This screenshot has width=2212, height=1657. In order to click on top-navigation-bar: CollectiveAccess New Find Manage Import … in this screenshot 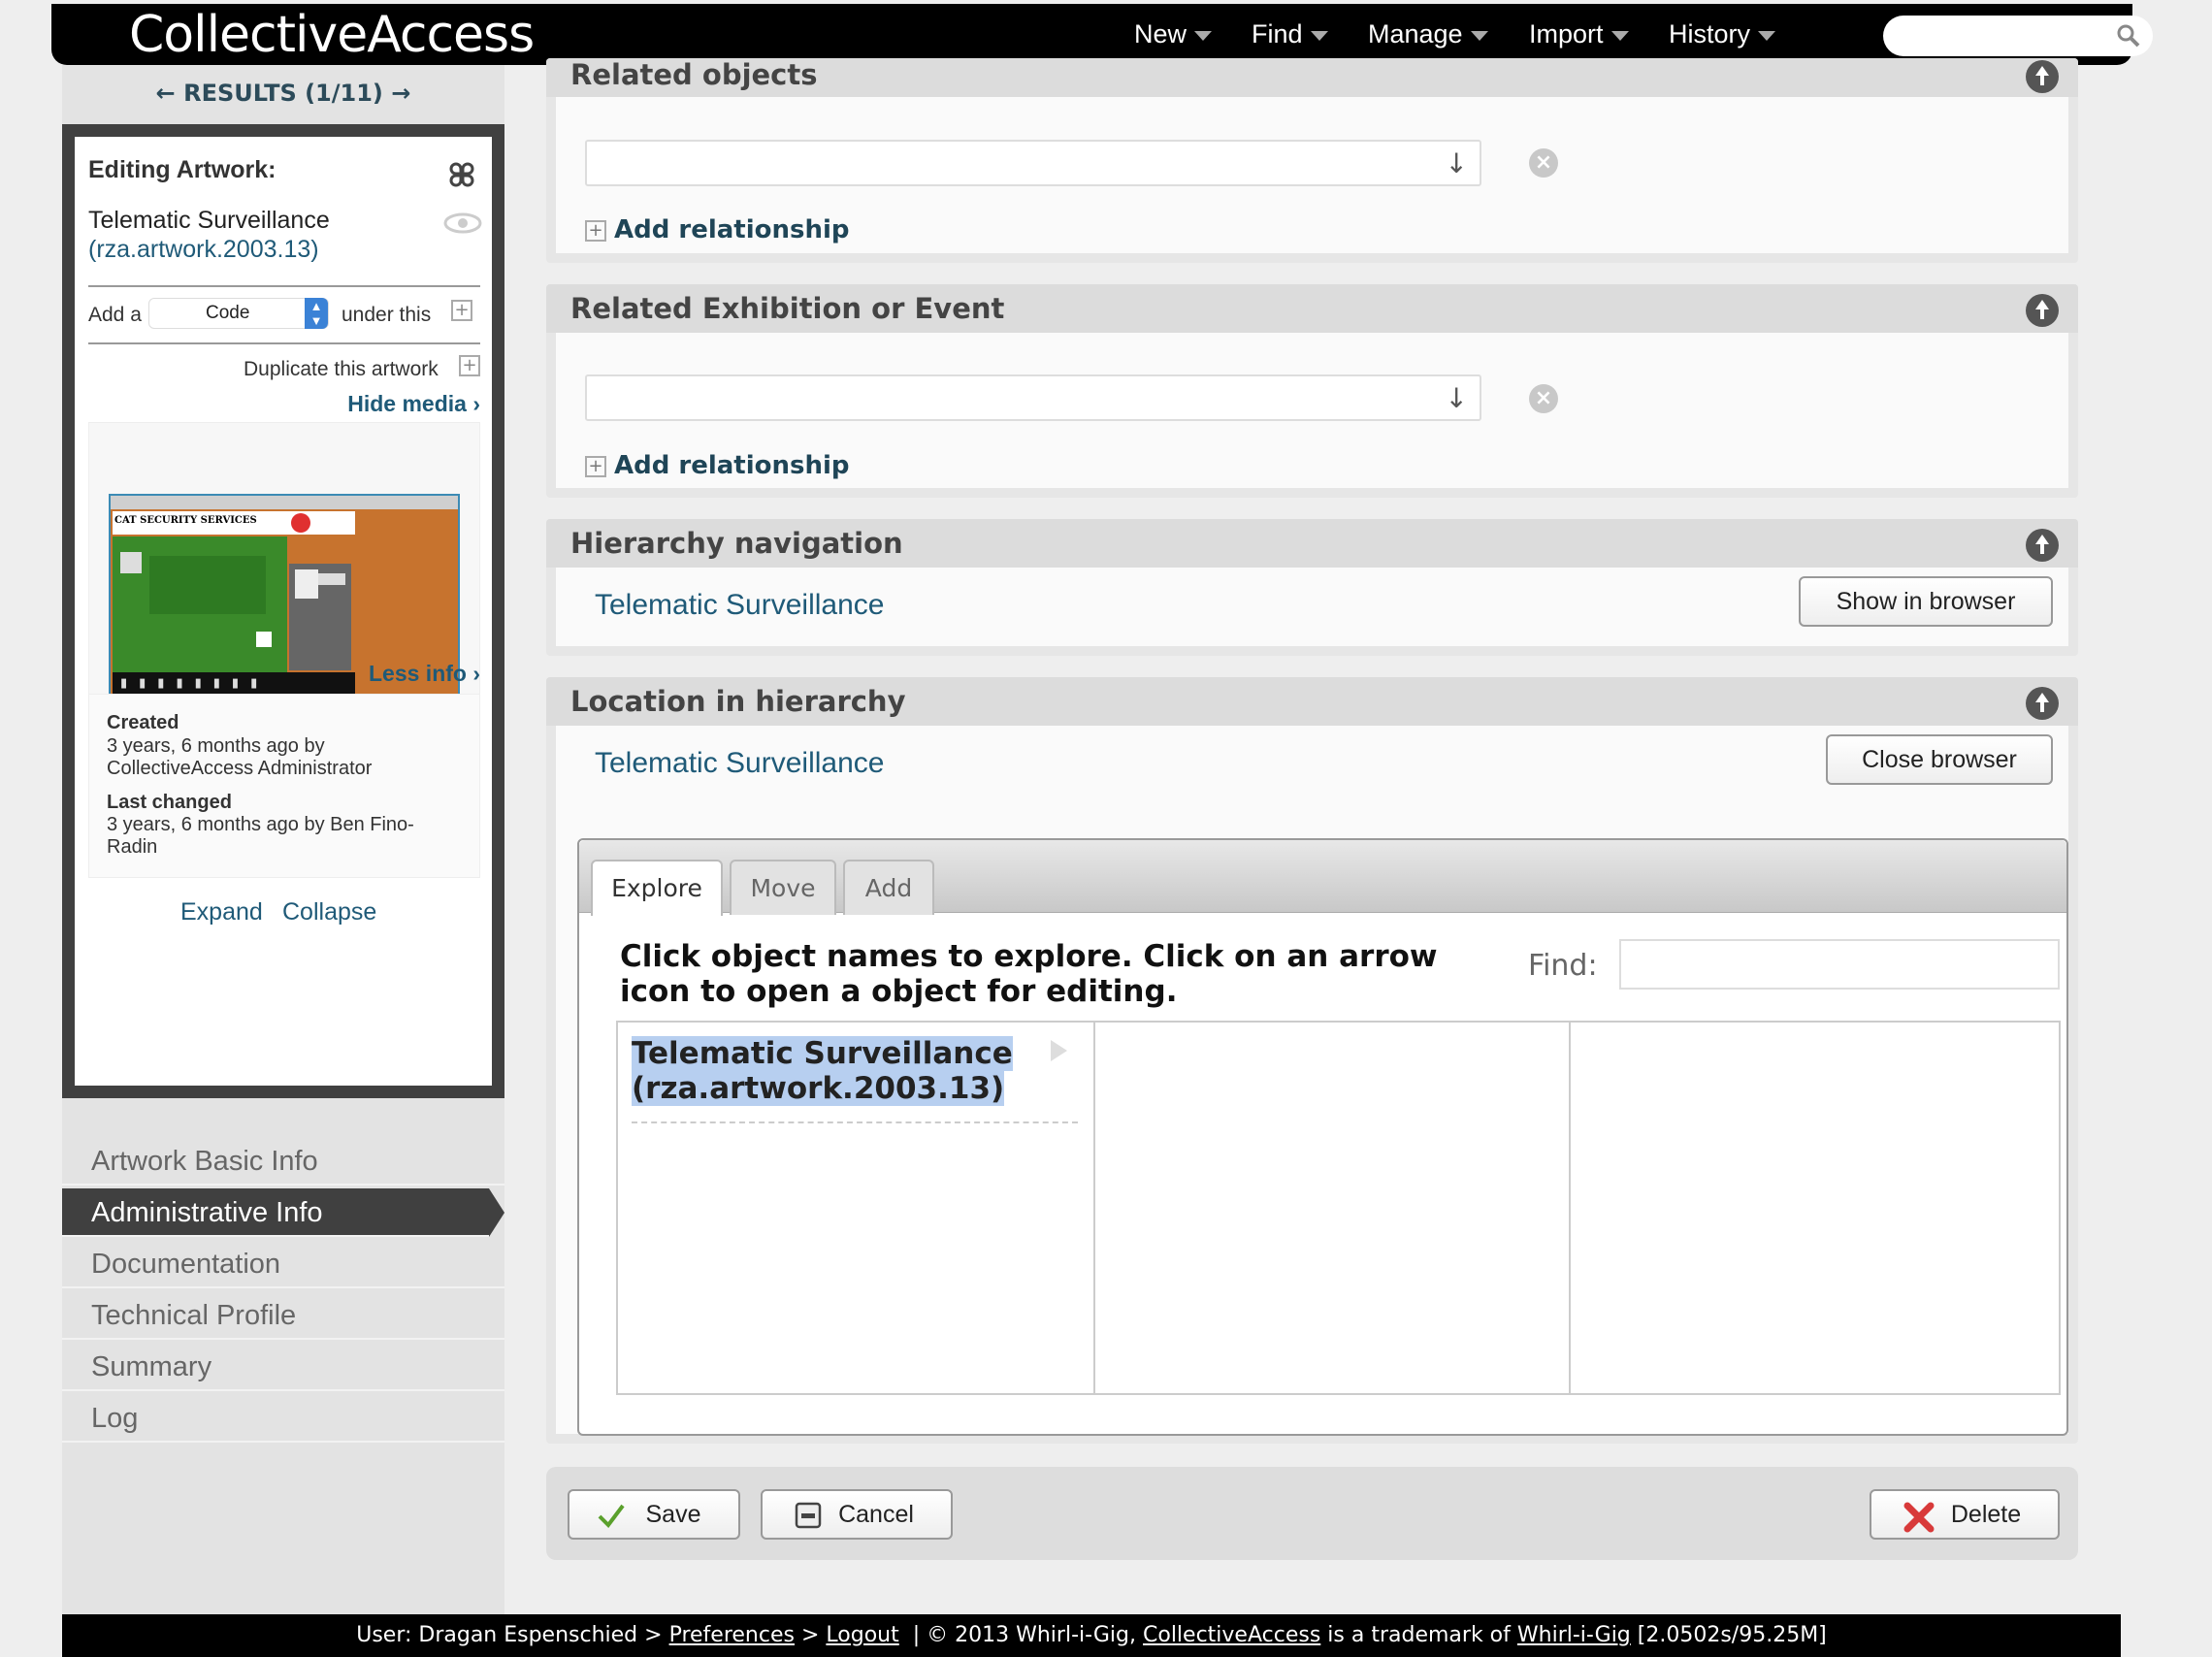, I will do `click(1102, 34)`.